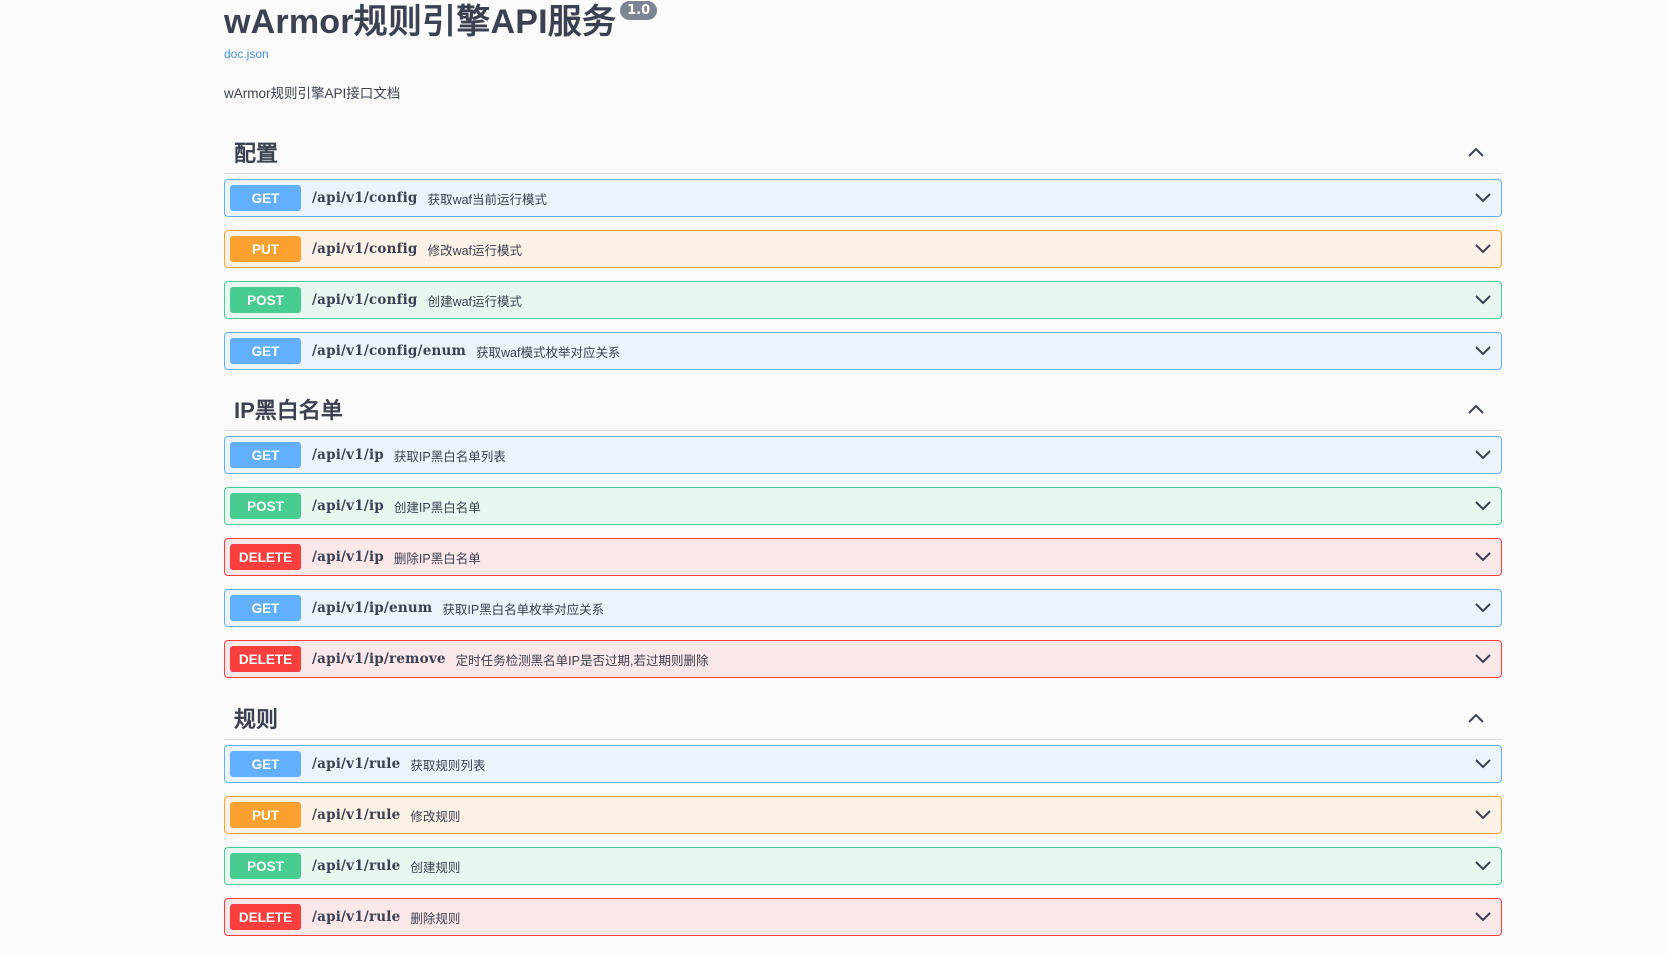 Image resolution: width=1668 pixels, height=954 pixels. What do you see at coordinates (437, 558) in the screenshot?
I see `operation-summary: 删除IP黑白名单` at bounding box center [437, 558].